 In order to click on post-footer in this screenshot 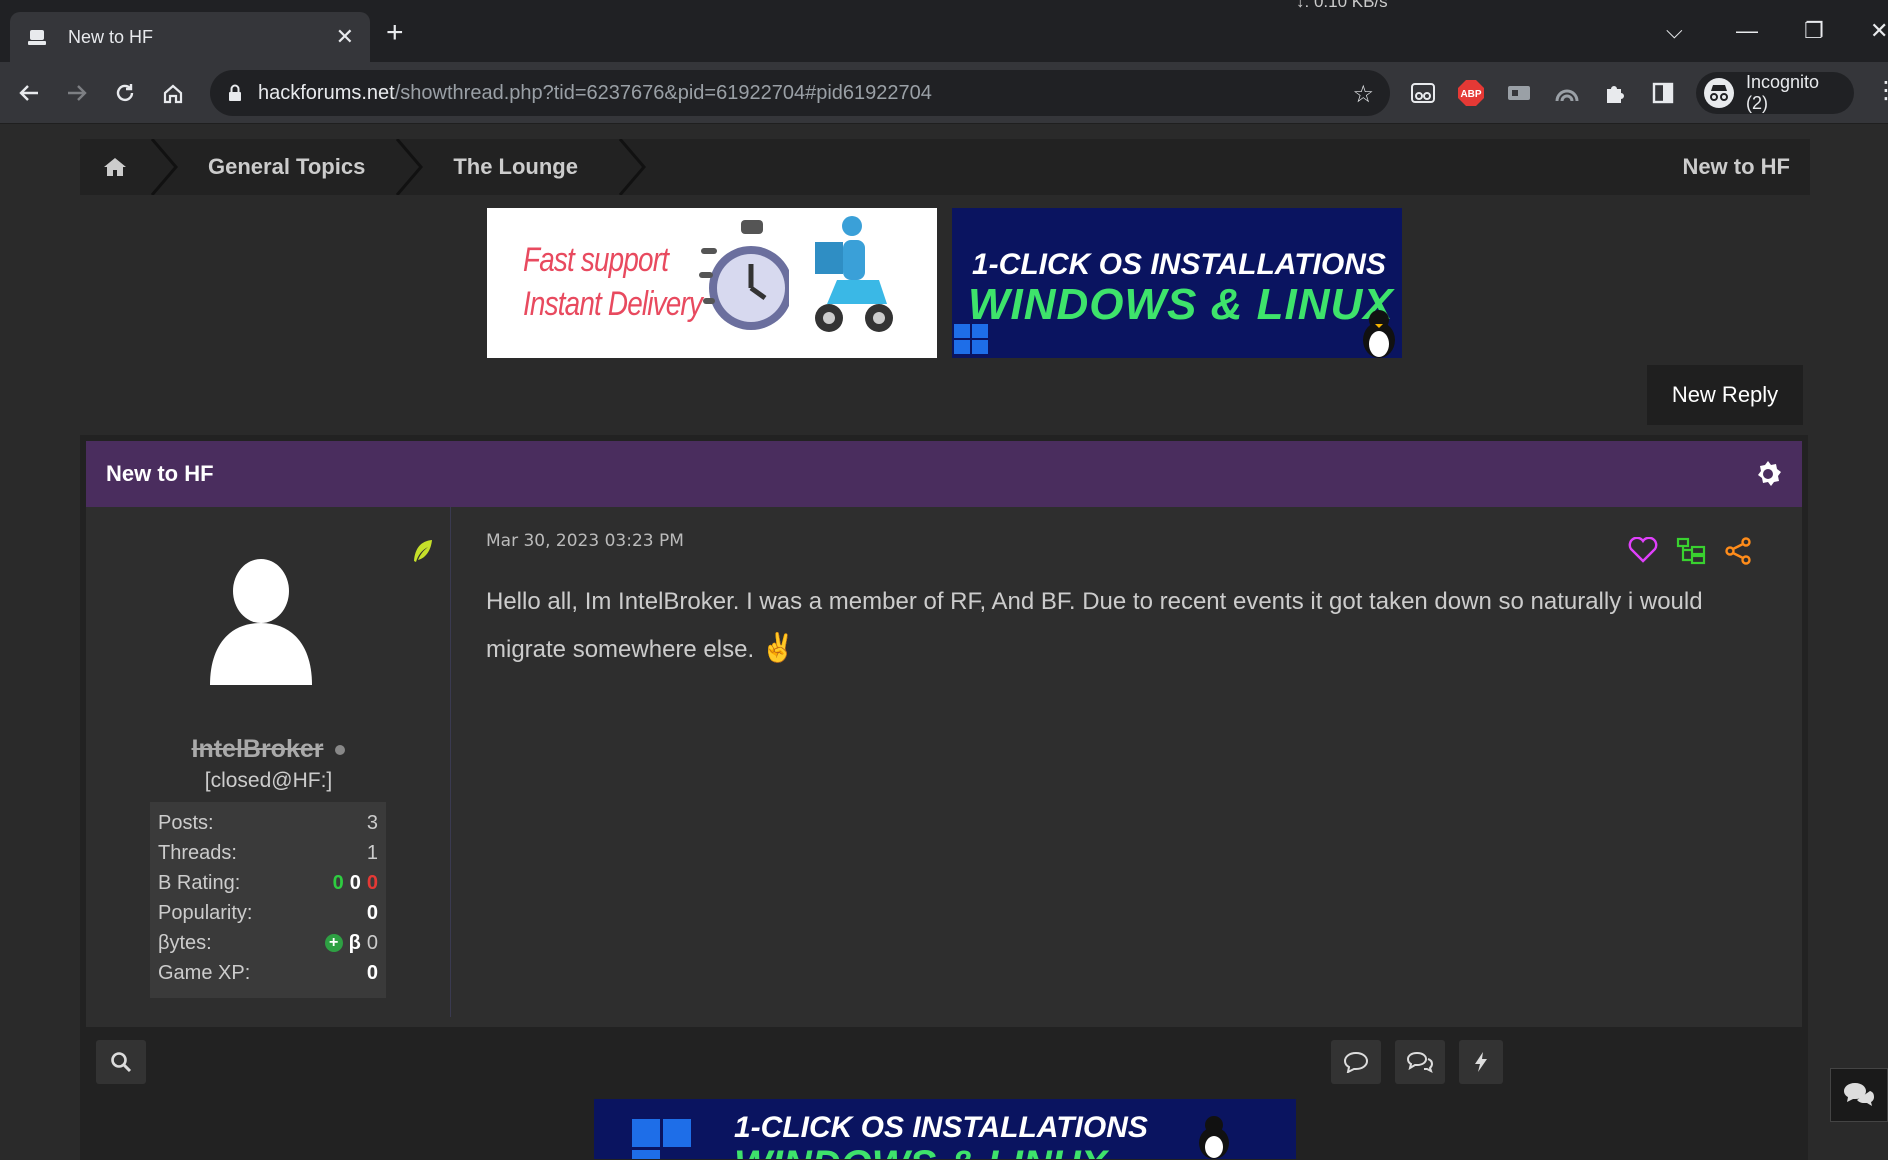, I will do `click(944, 1063)`.